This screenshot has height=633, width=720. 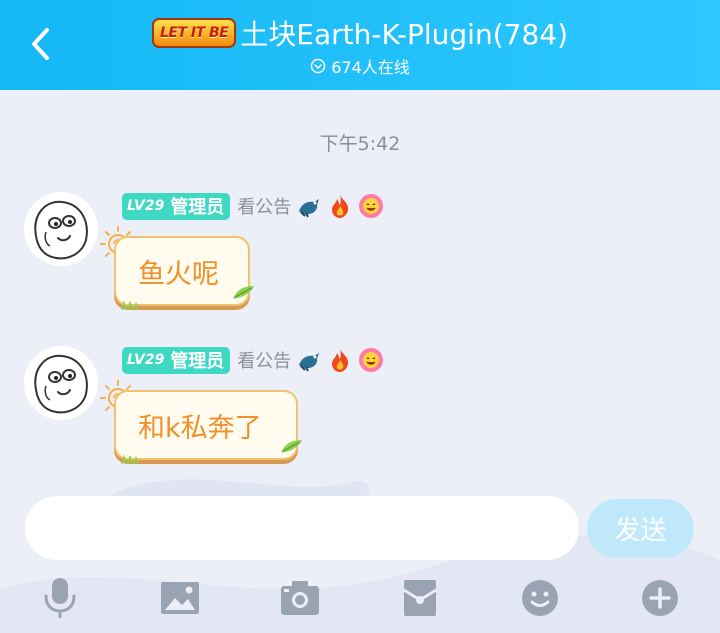 I want to click on message-input, so click(x=302, y=528).